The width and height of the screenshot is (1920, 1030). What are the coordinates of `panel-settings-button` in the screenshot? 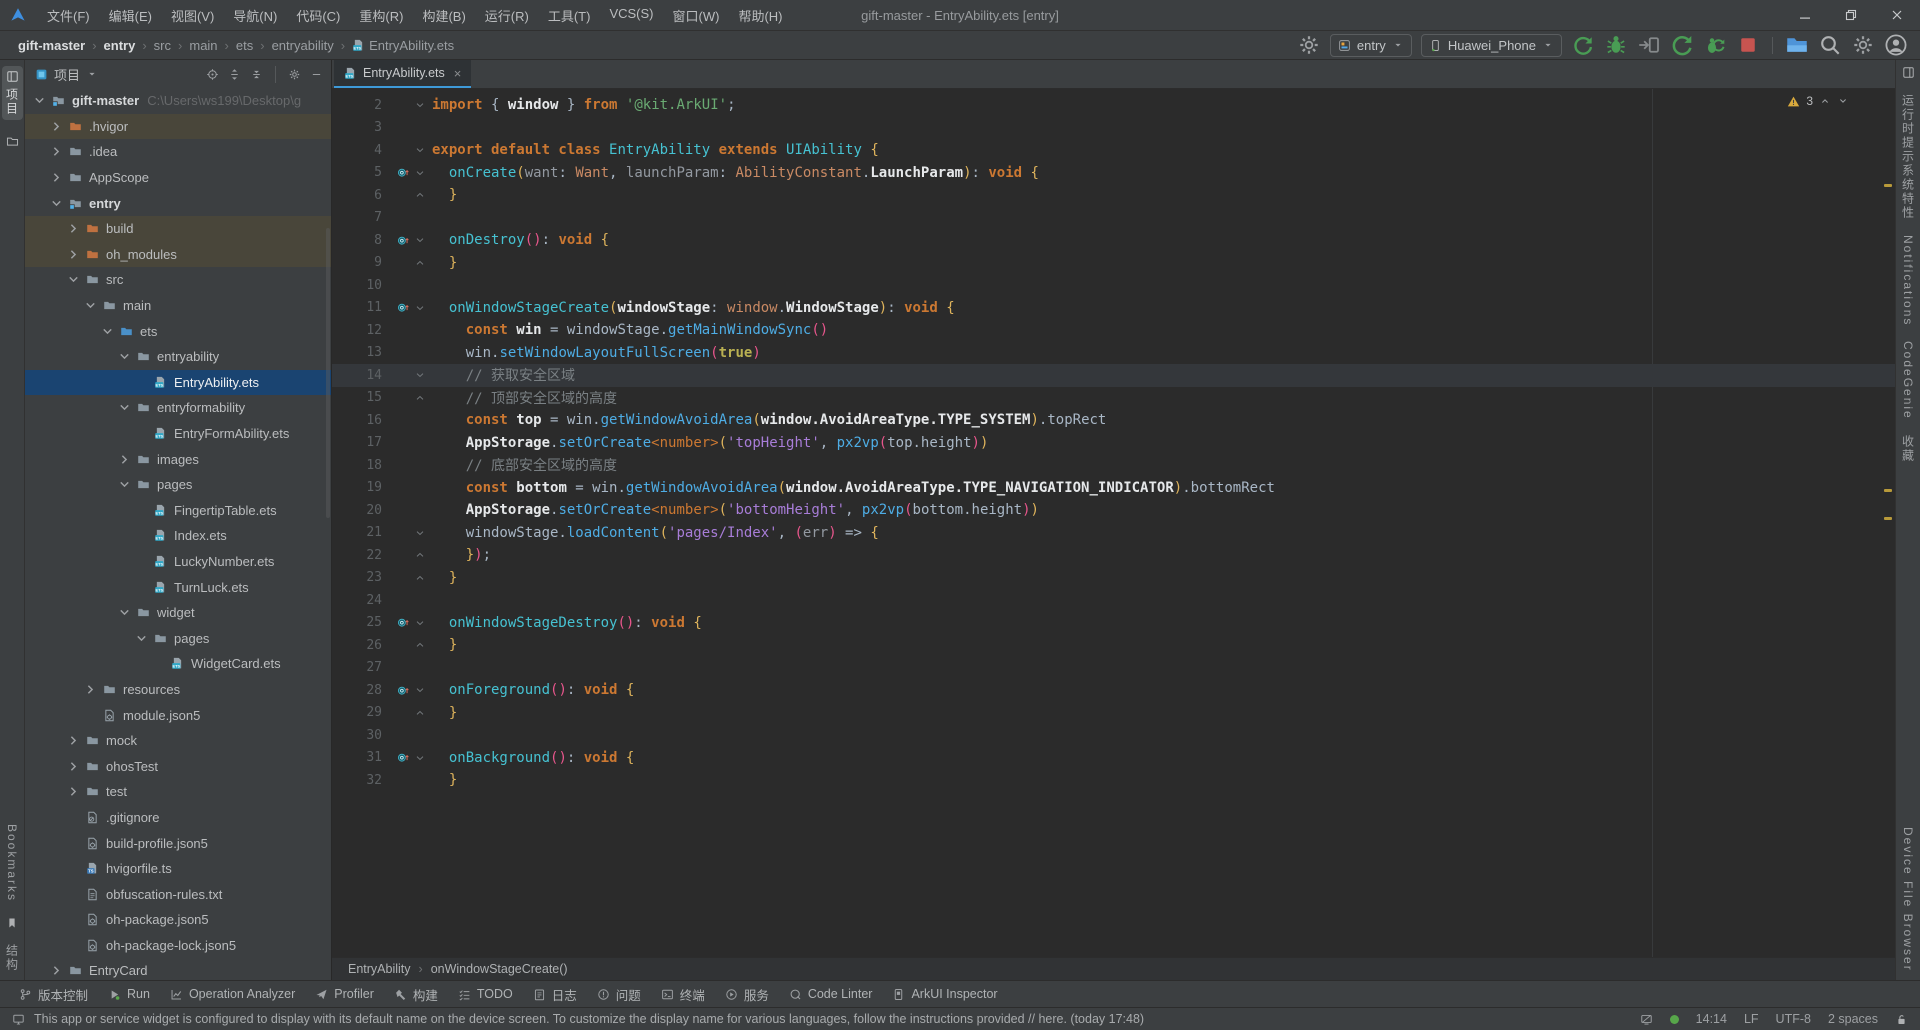 It's located at (294, 74).